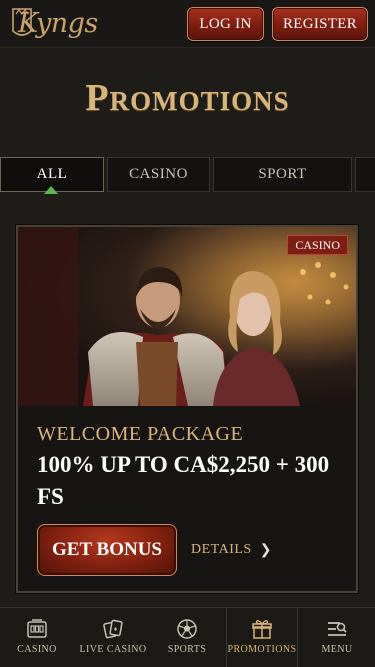  What do you see at coordinates (337, 629) in the screenshot?
I see `menu-icon` at bounding box center [337, 629].